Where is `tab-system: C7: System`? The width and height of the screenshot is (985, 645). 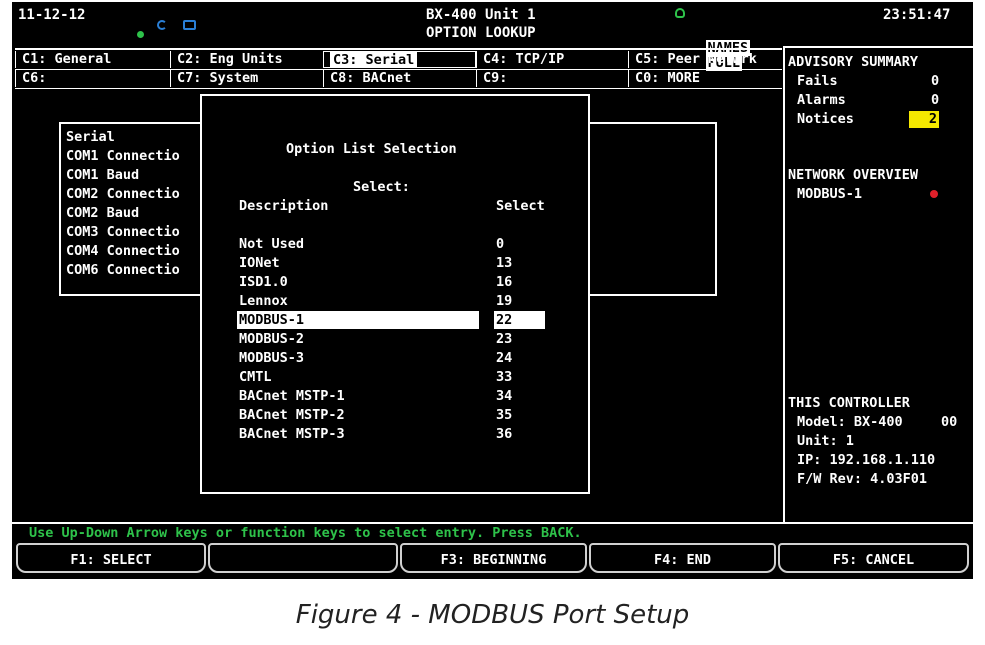 tab-system: C7: System is located at coordinates (246, 78).